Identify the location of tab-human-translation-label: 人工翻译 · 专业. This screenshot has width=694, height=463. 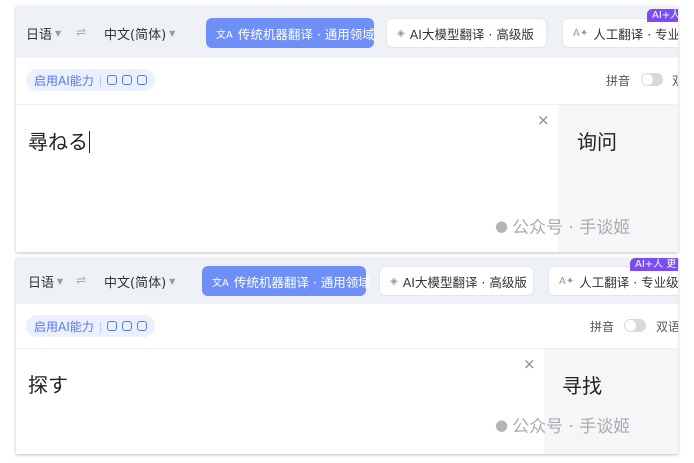
(635, 34).